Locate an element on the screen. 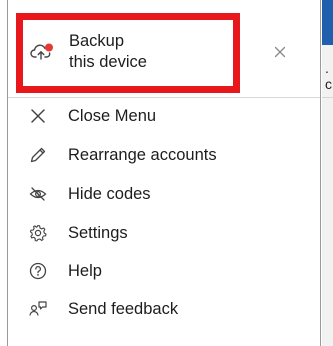  help-circle-icon is located at coordinates (38, 271).